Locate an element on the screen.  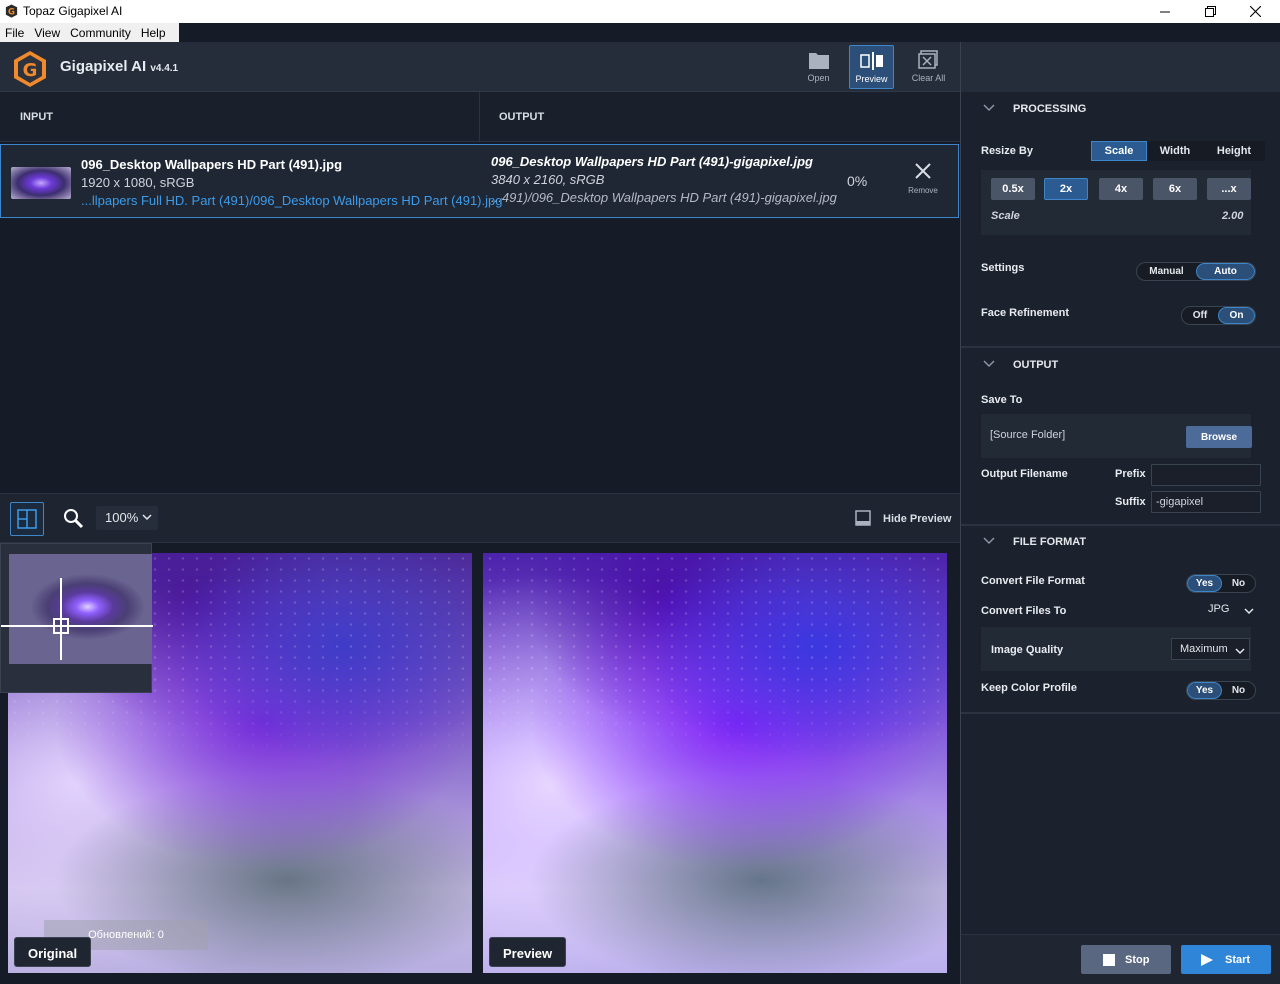
scale-option-0-5x: 0.5x is located at coordinates (1013, 189).